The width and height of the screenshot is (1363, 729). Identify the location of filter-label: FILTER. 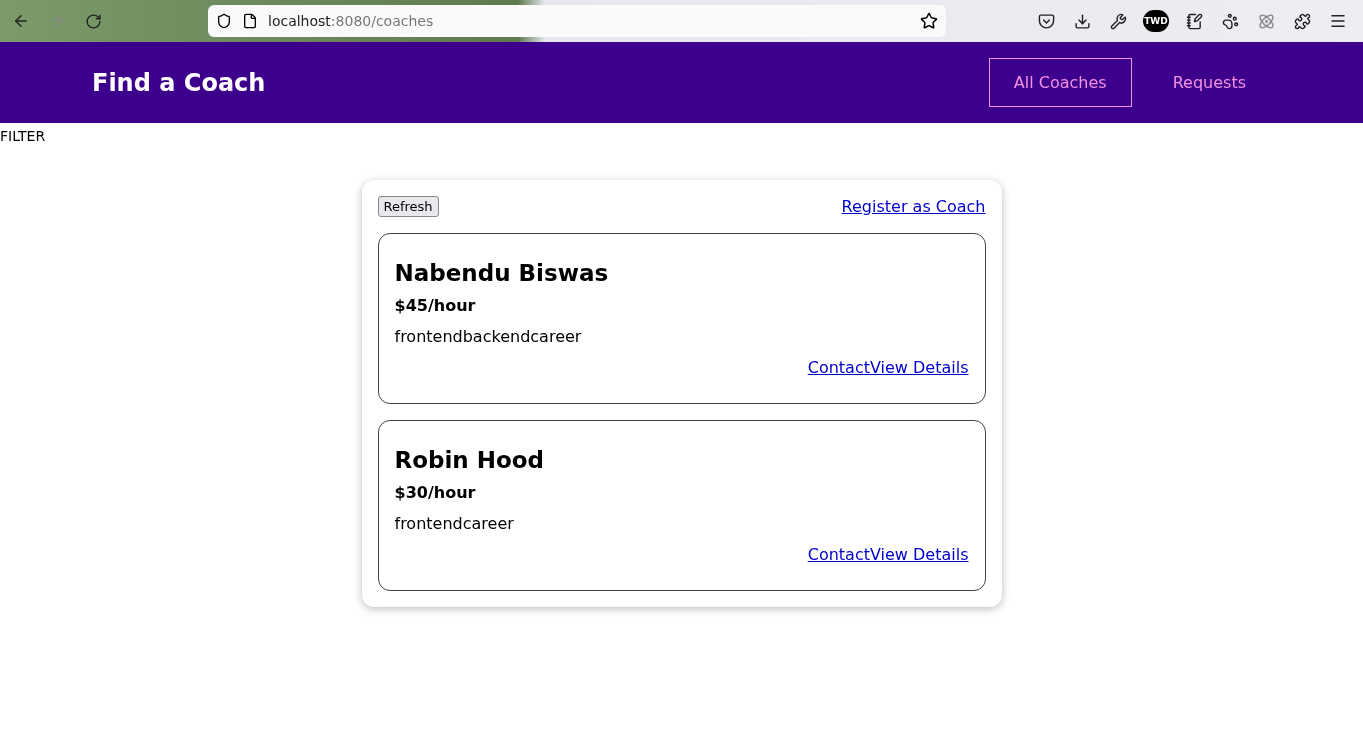
(23, 136).